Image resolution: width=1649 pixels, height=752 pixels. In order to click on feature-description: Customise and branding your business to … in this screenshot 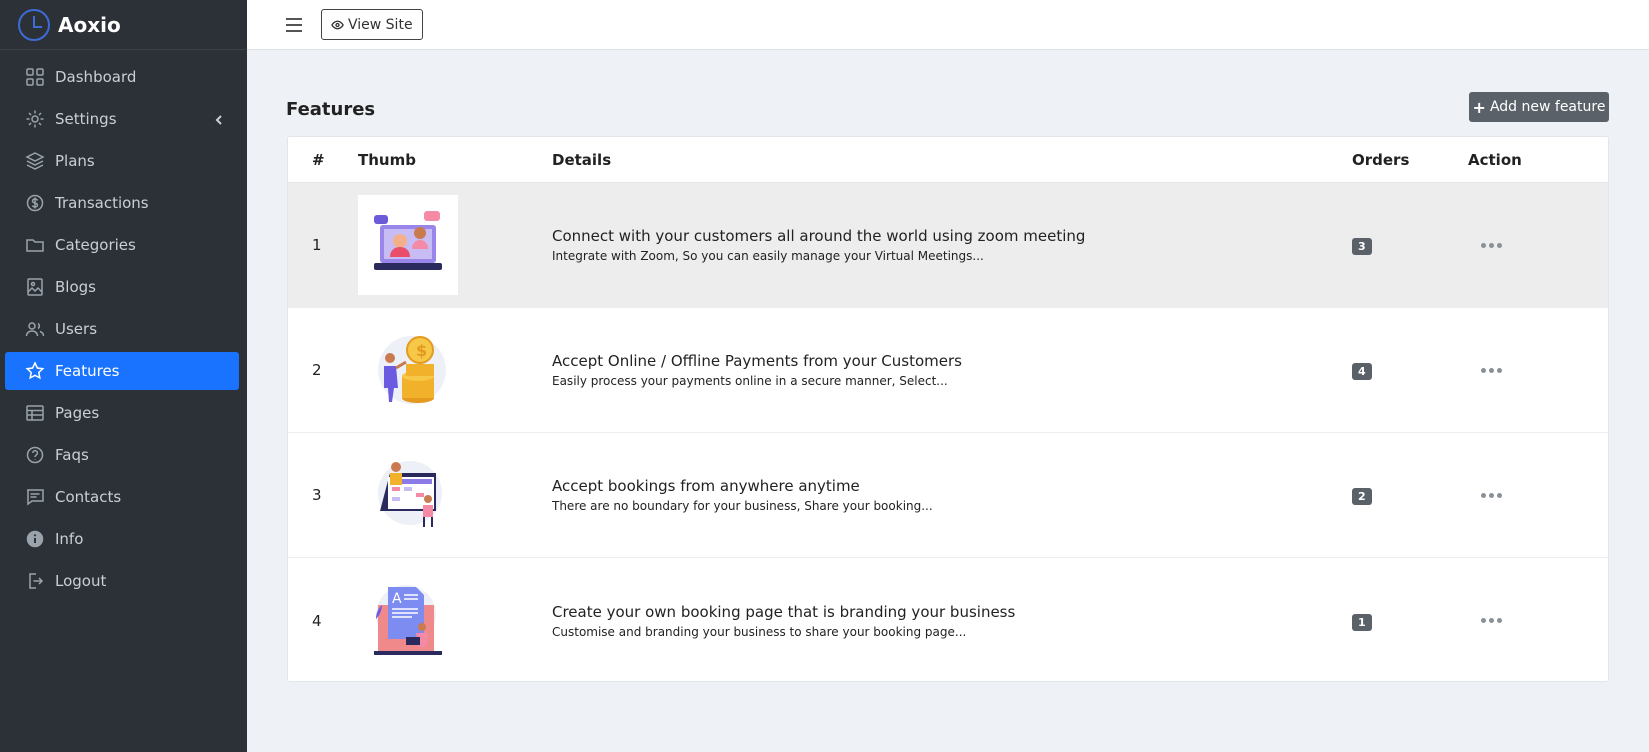, I will do `click(759, 631)`.